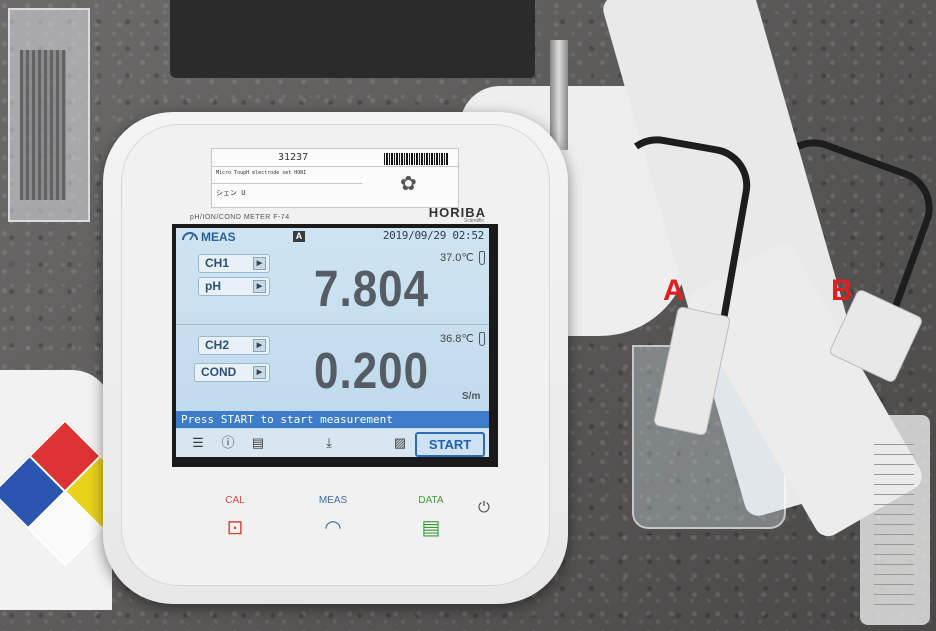 The image size is (936, 631). What do you see at coordinates (352, 39) in the screenshot?
I see `background-monitor` at bounding box center [352, 39].